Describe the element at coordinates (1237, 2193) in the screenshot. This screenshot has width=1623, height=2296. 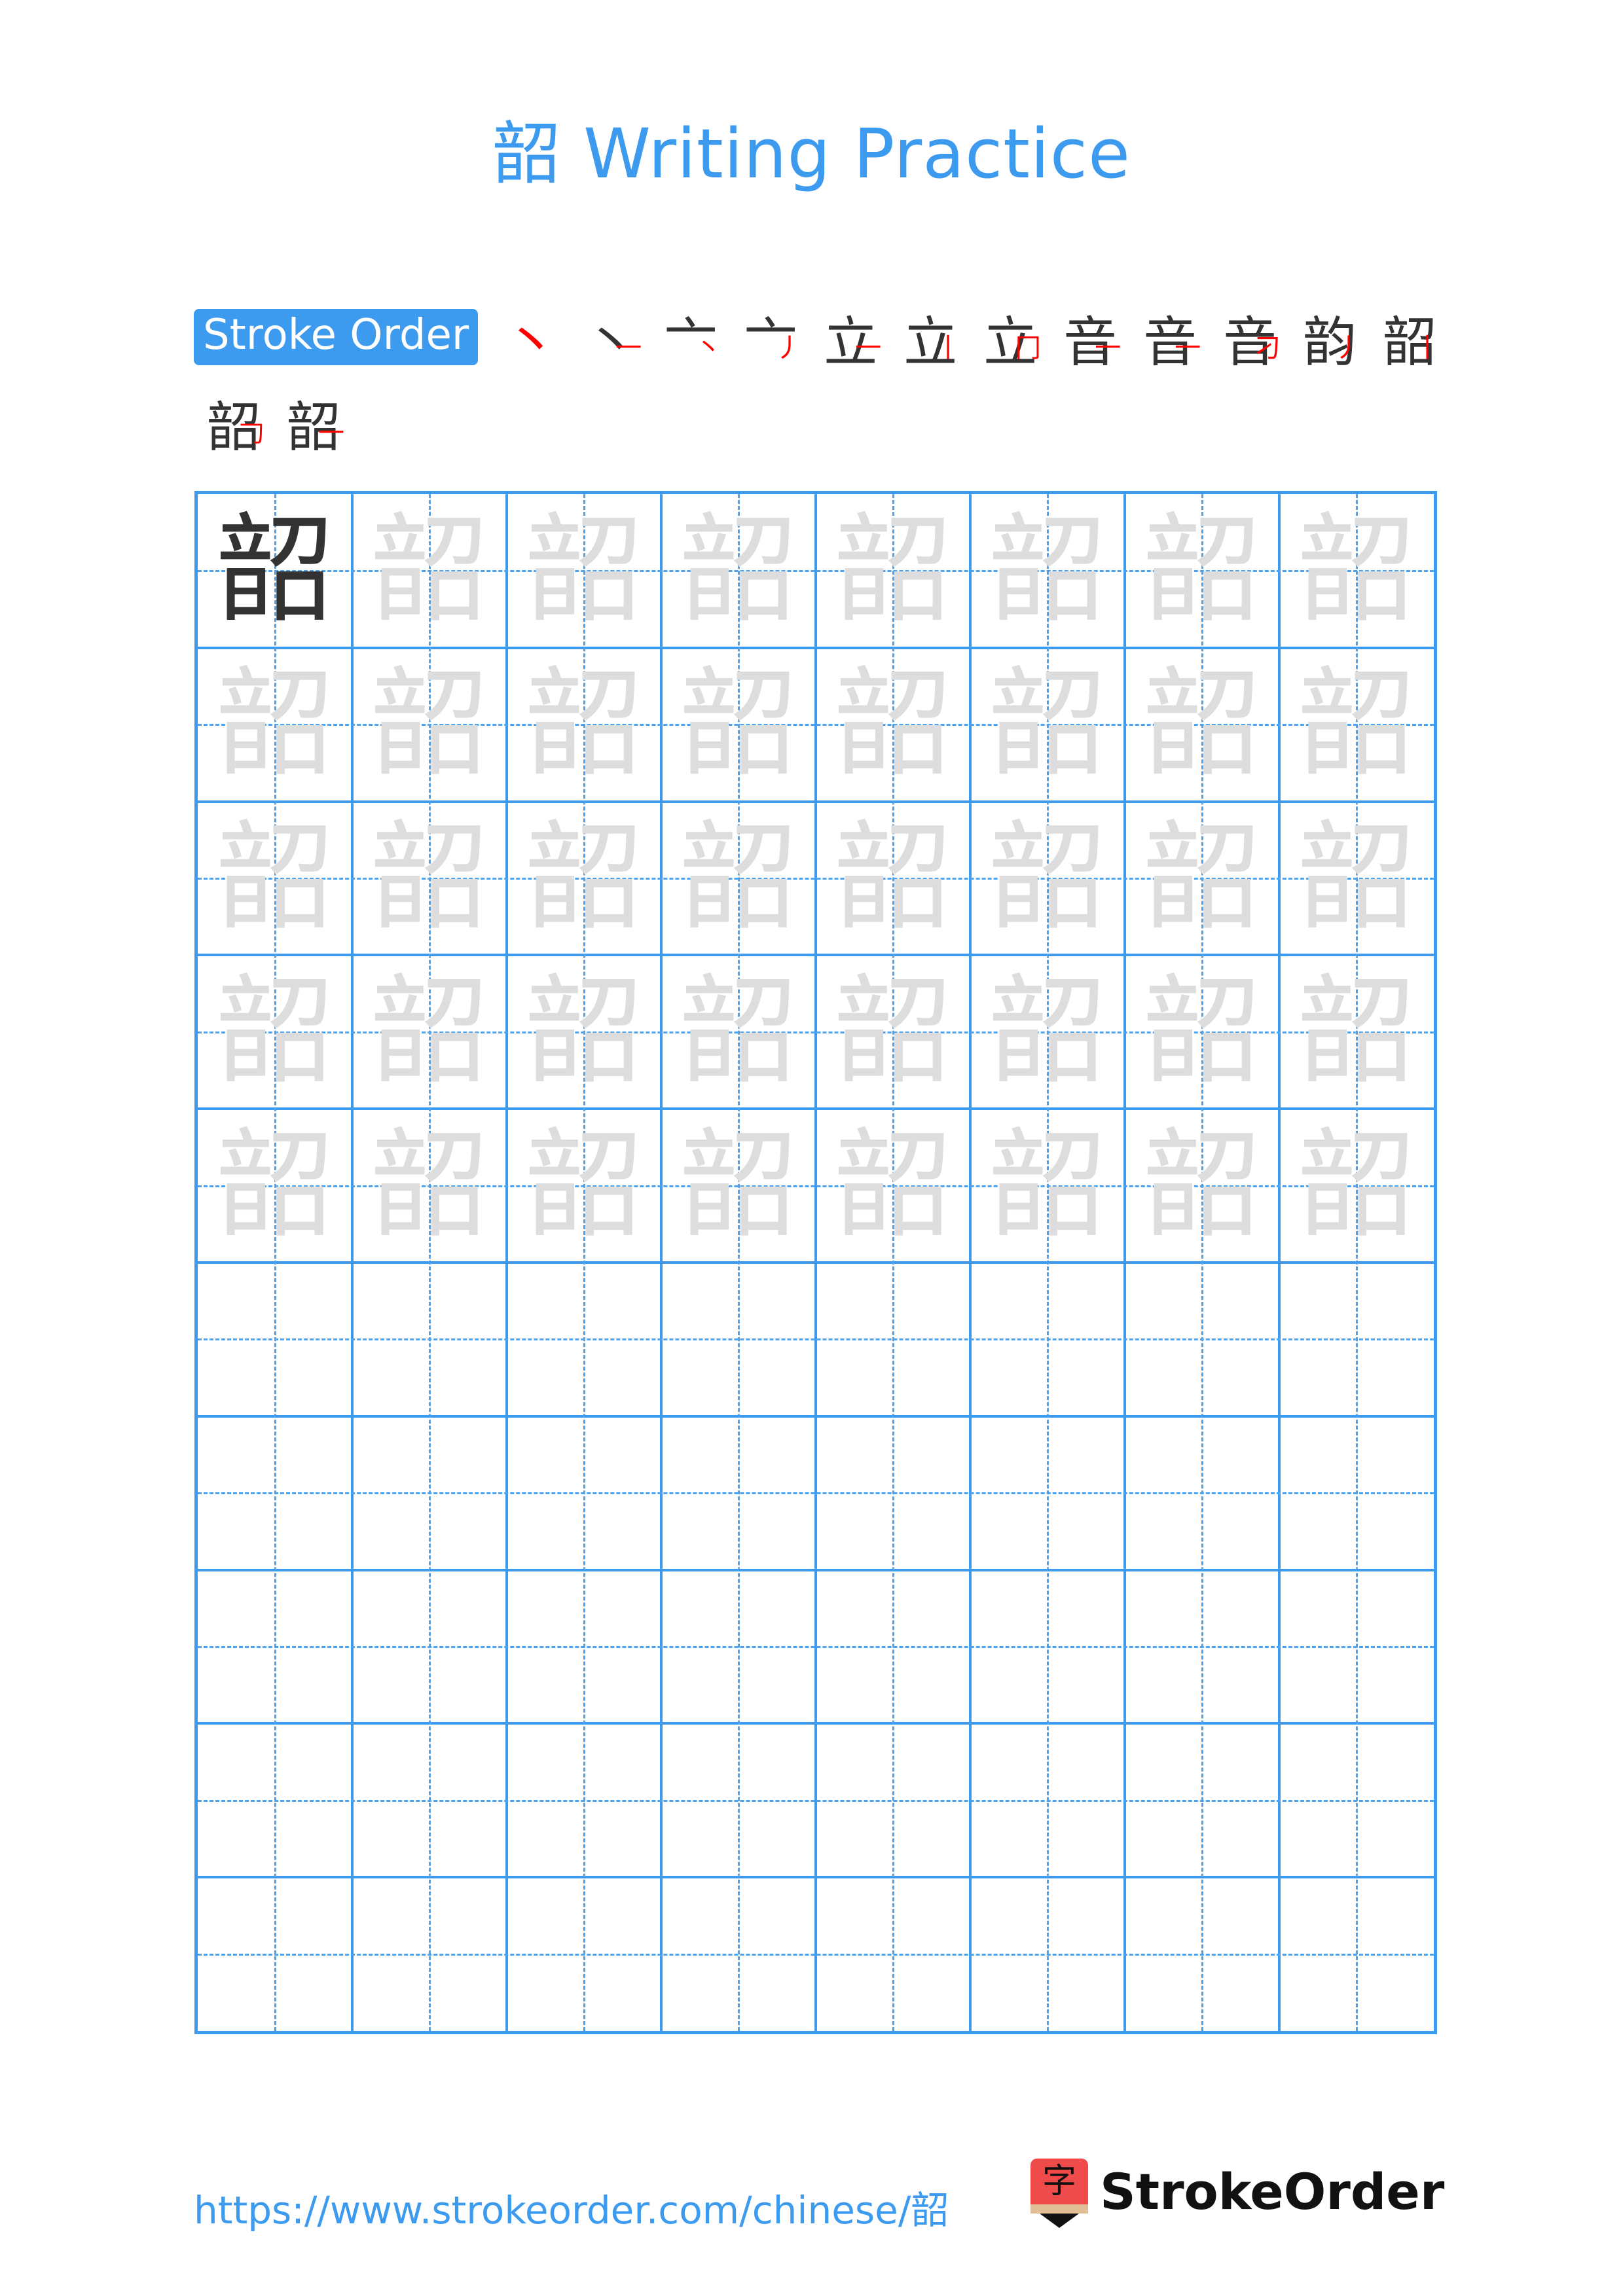
I see `strokeorder-logo: 字 StrokeOrder` at that location.